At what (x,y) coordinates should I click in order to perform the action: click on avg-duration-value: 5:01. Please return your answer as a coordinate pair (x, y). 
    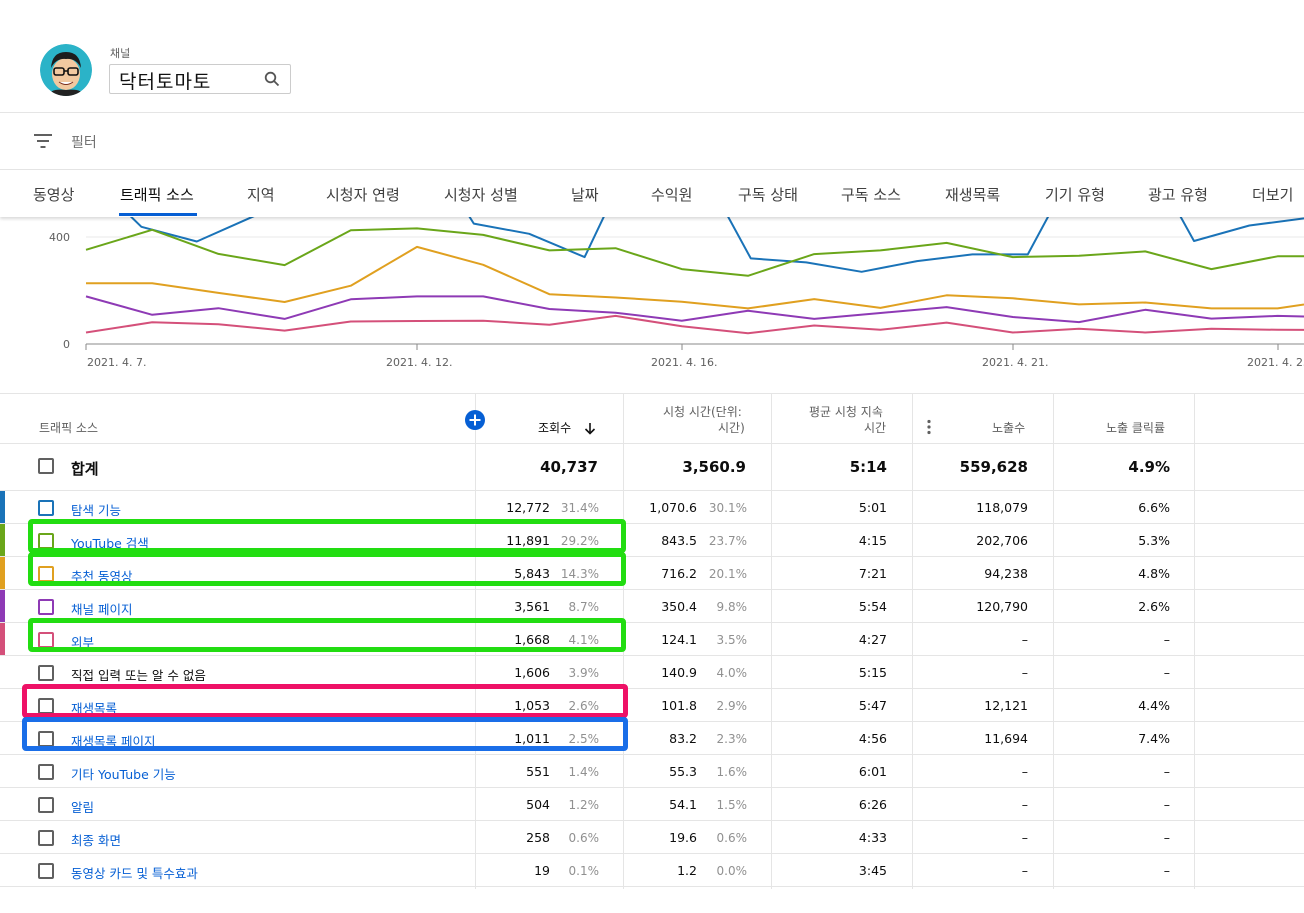
    Looking at the image, I should click on (872, 507).